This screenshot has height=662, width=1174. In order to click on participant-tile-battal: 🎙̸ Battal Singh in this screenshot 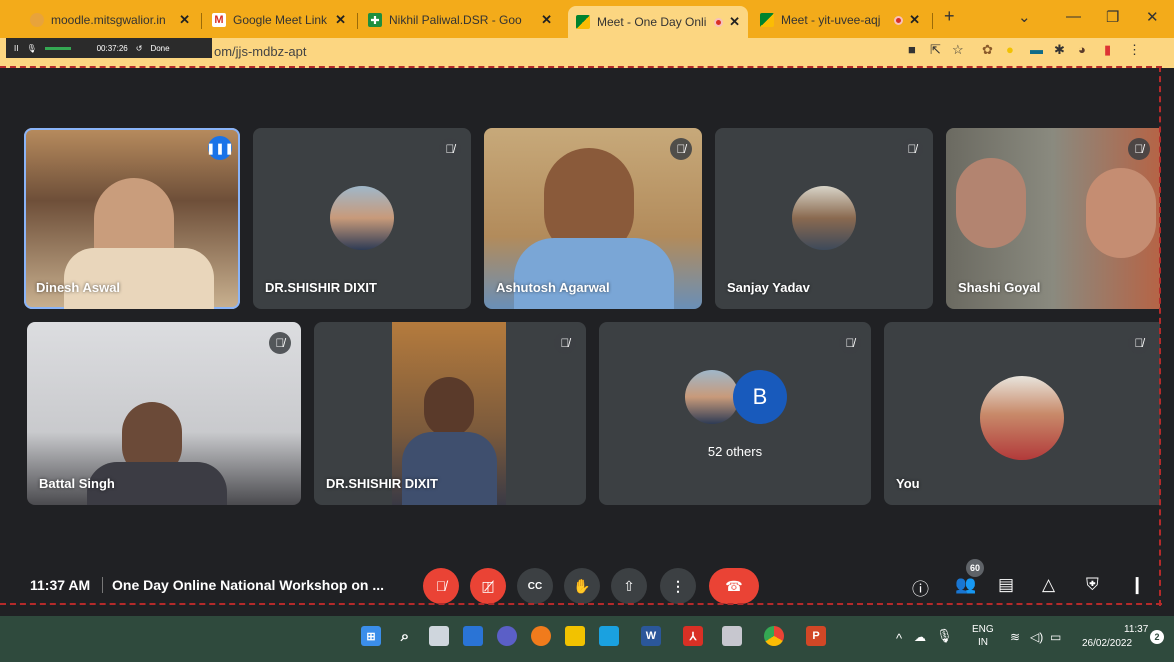, I will do `click(164, 413)`.